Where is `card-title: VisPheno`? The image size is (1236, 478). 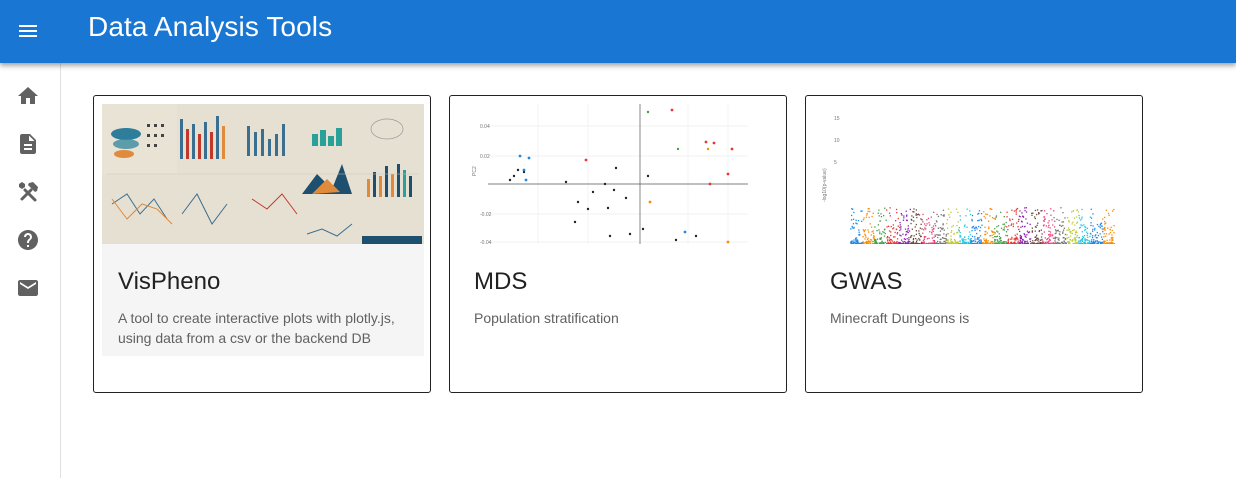
card-title: VisPheno is located at coordinates (169, 281).